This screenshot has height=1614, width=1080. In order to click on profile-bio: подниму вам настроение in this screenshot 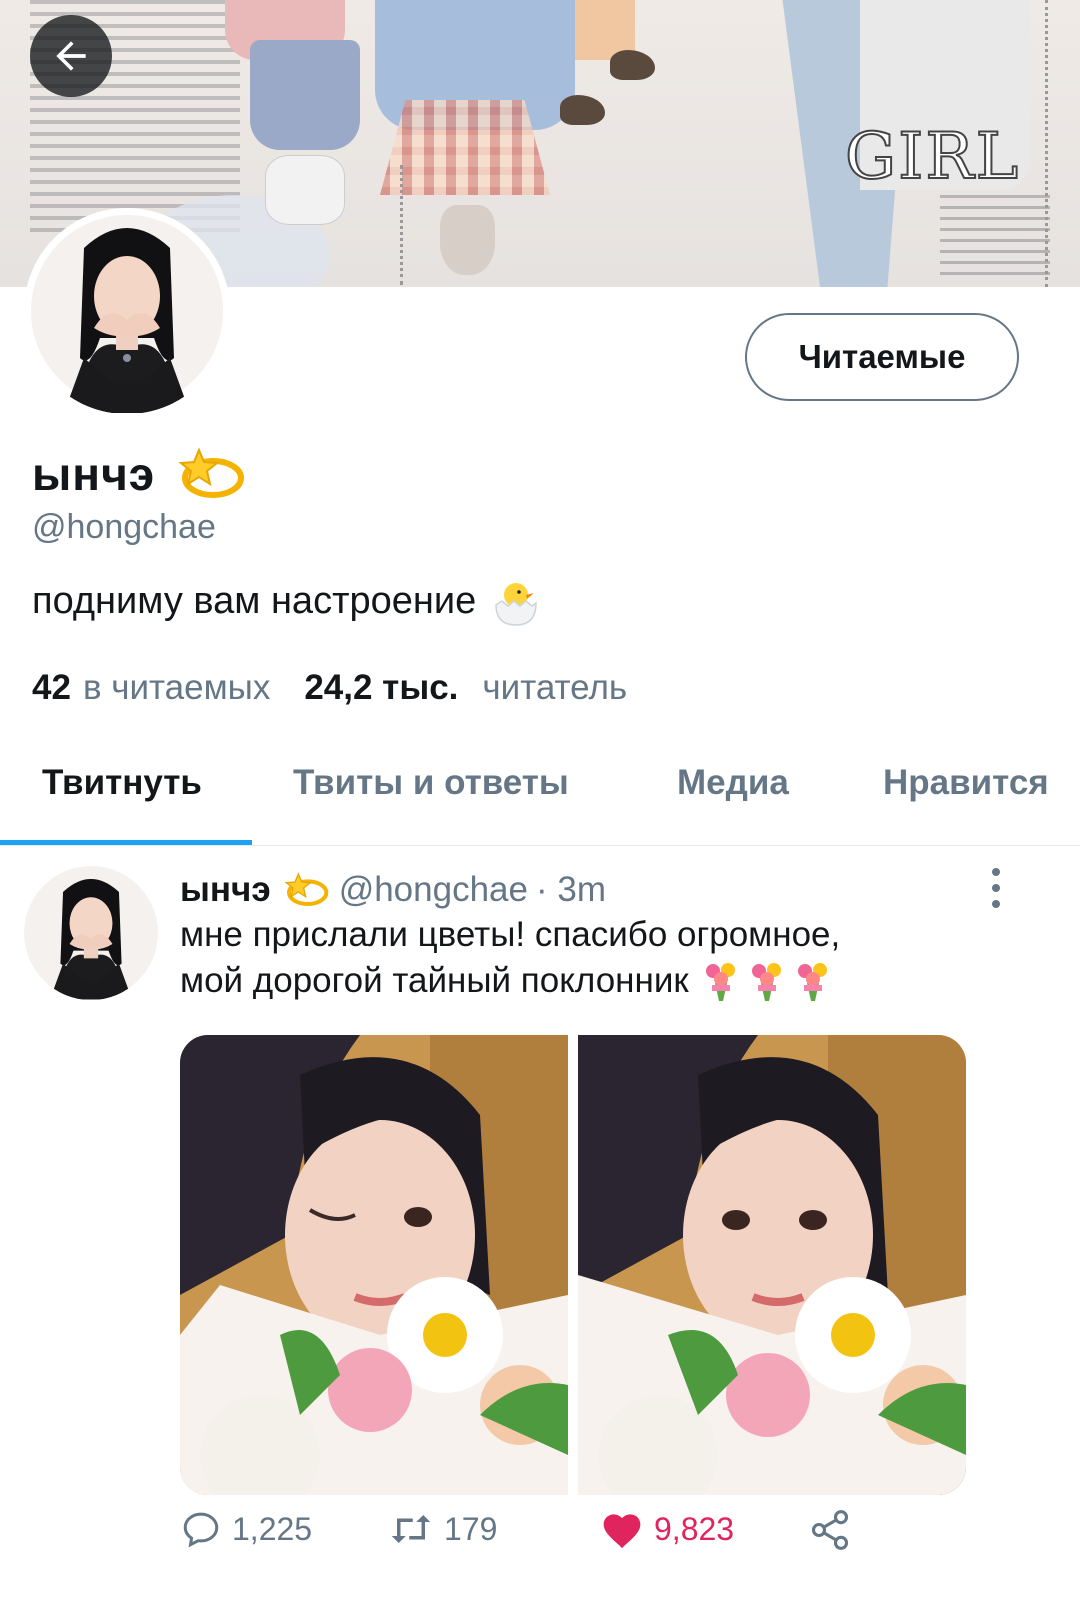, I will do `click(287, 601)`.